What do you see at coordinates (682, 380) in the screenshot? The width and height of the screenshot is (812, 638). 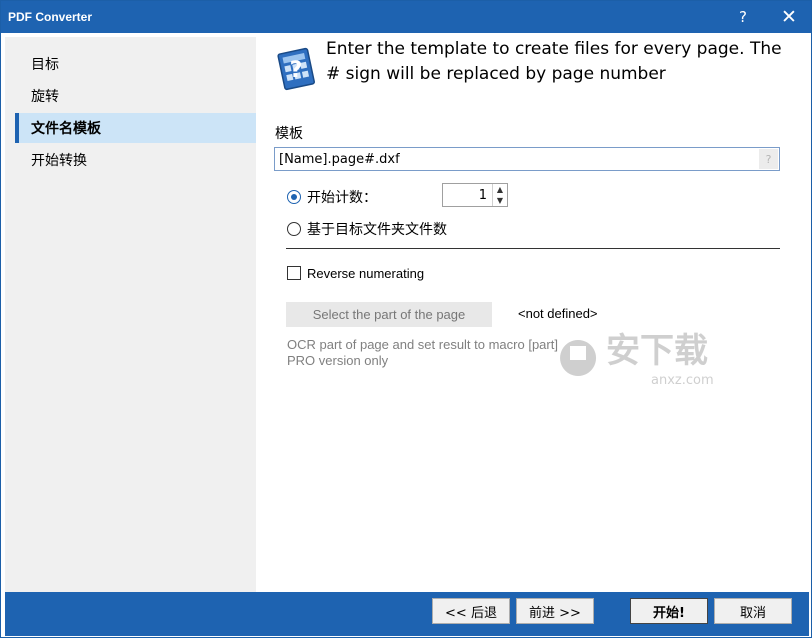 I see `watermark-subtext: anxz.com` at bounding box center [682, 380].